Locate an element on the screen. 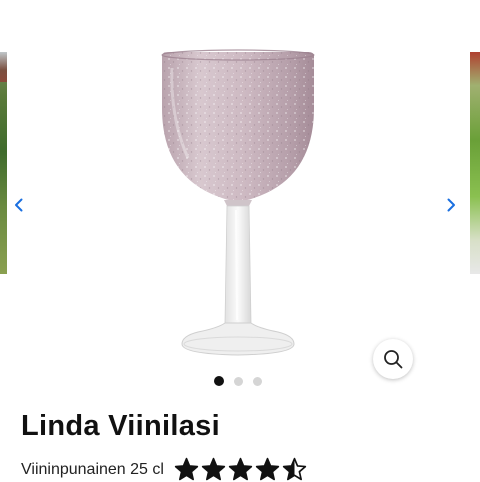 This screenshot has width=480, height=482. carousel-prev-button is located at coordinates (18, 205).